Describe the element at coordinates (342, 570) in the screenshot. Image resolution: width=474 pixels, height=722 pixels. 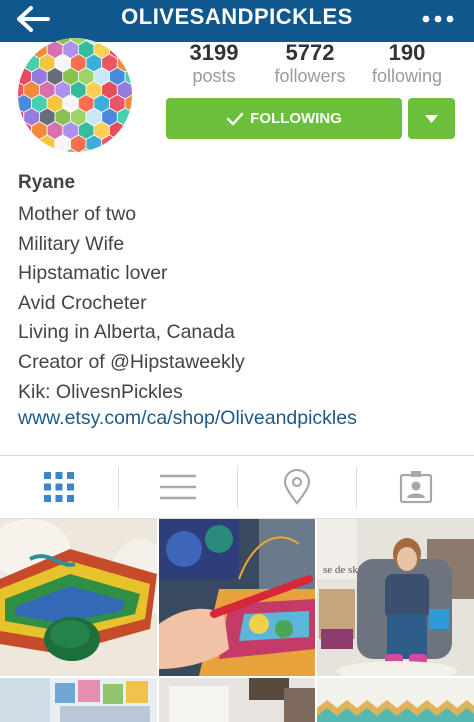
I see `photo-tile-text: se de ski` at that location.